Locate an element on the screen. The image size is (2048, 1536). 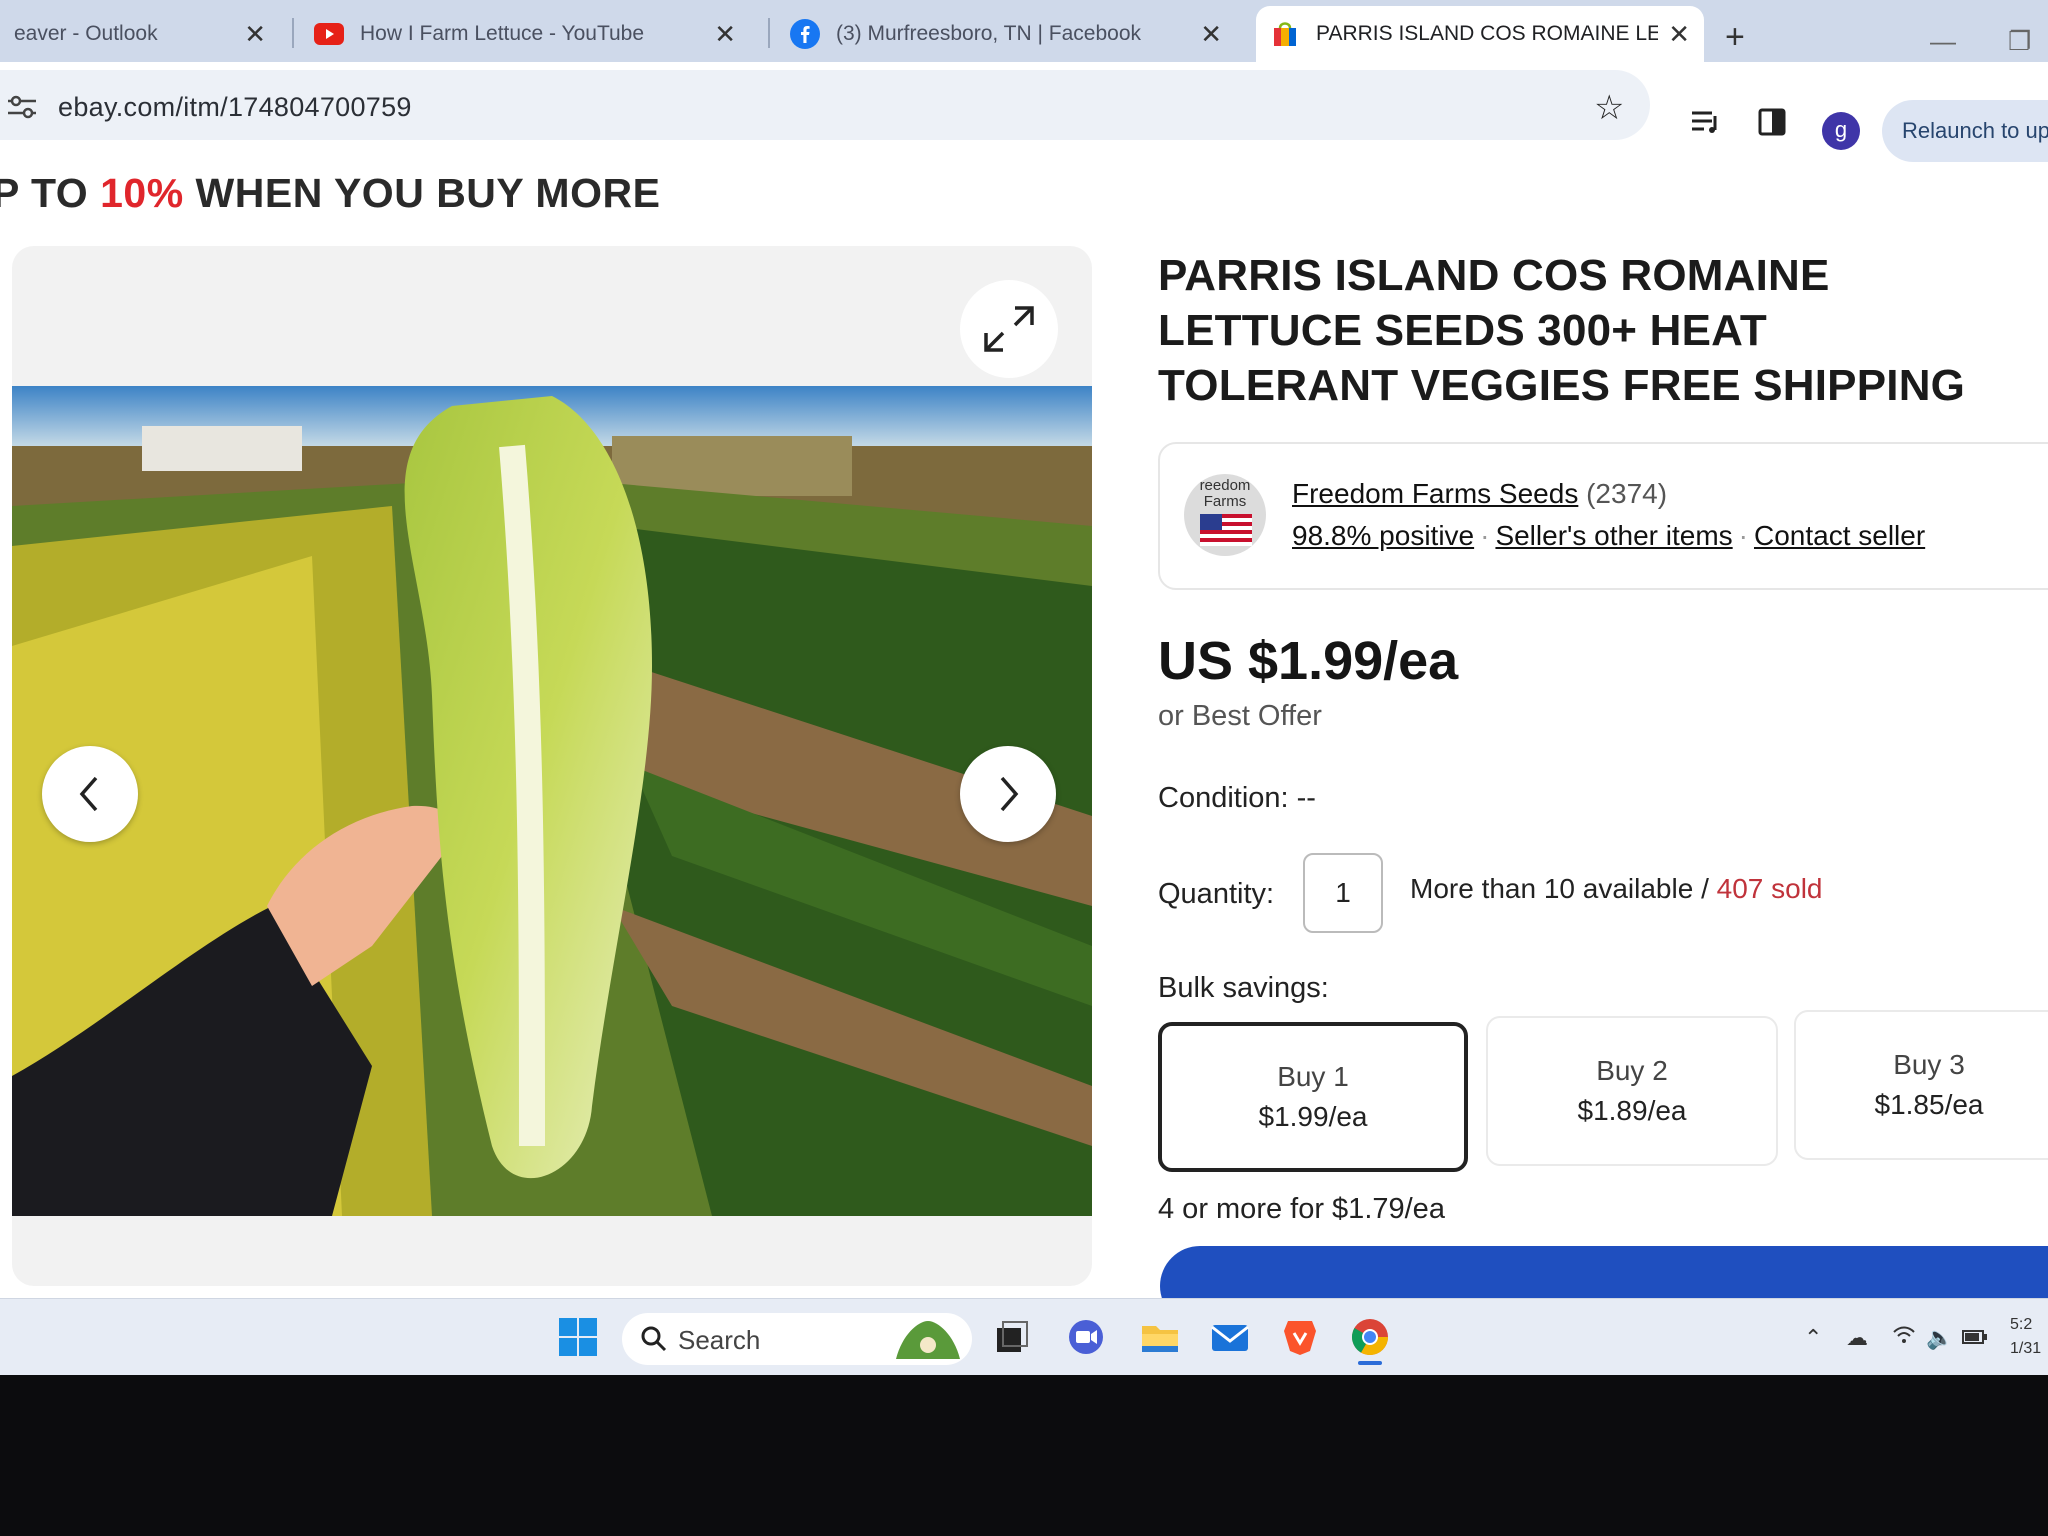
bulk-savings-label: Bulk savings: is located at coordinates (1243, 988).